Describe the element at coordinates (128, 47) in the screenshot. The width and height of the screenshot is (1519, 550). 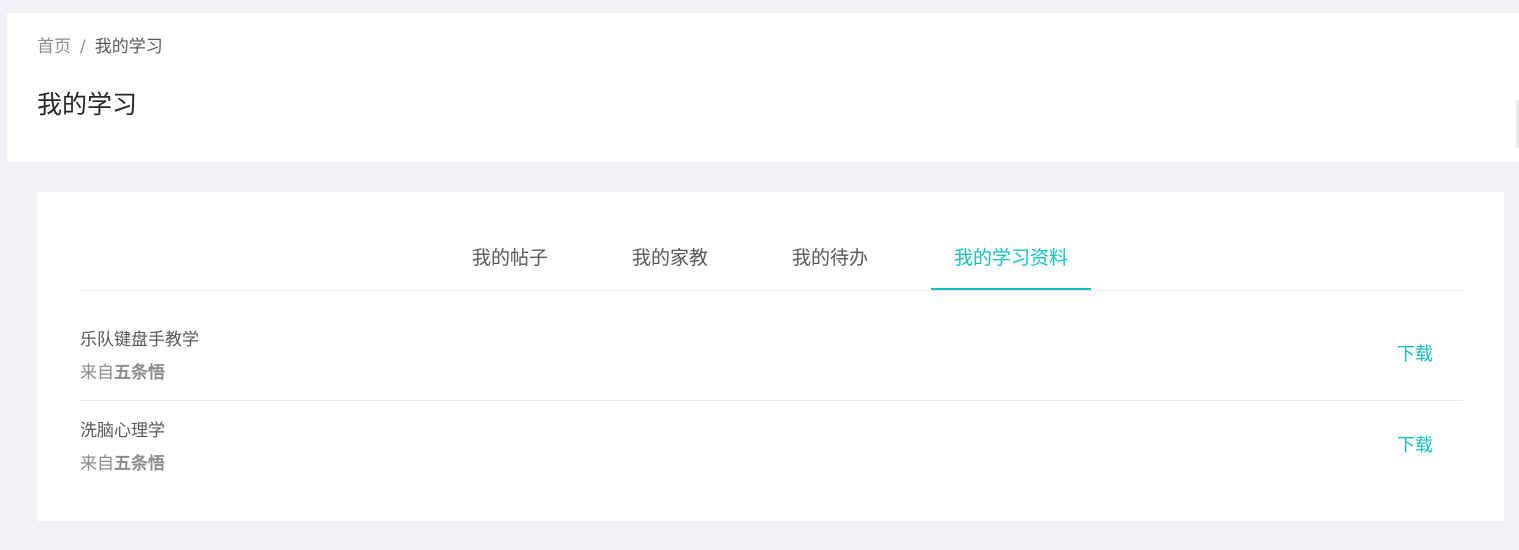
I see `breadcrumb-current: 我的学习` at that location.